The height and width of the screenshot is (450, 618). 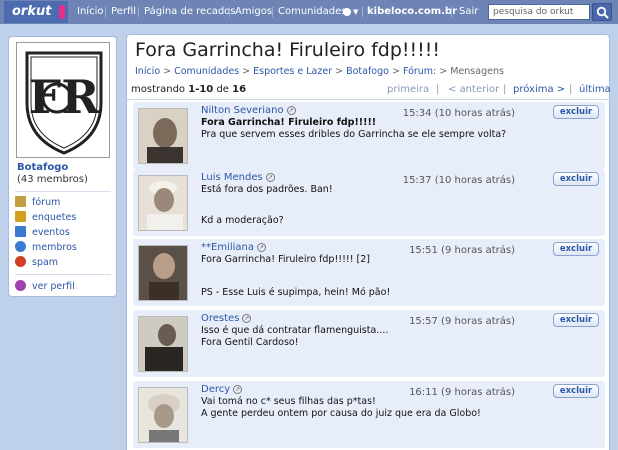 What do you see at coordinates (42, 233) in the screenshot?
I see `sidebar-item-events: eventos` at bounding box center [42, 233].